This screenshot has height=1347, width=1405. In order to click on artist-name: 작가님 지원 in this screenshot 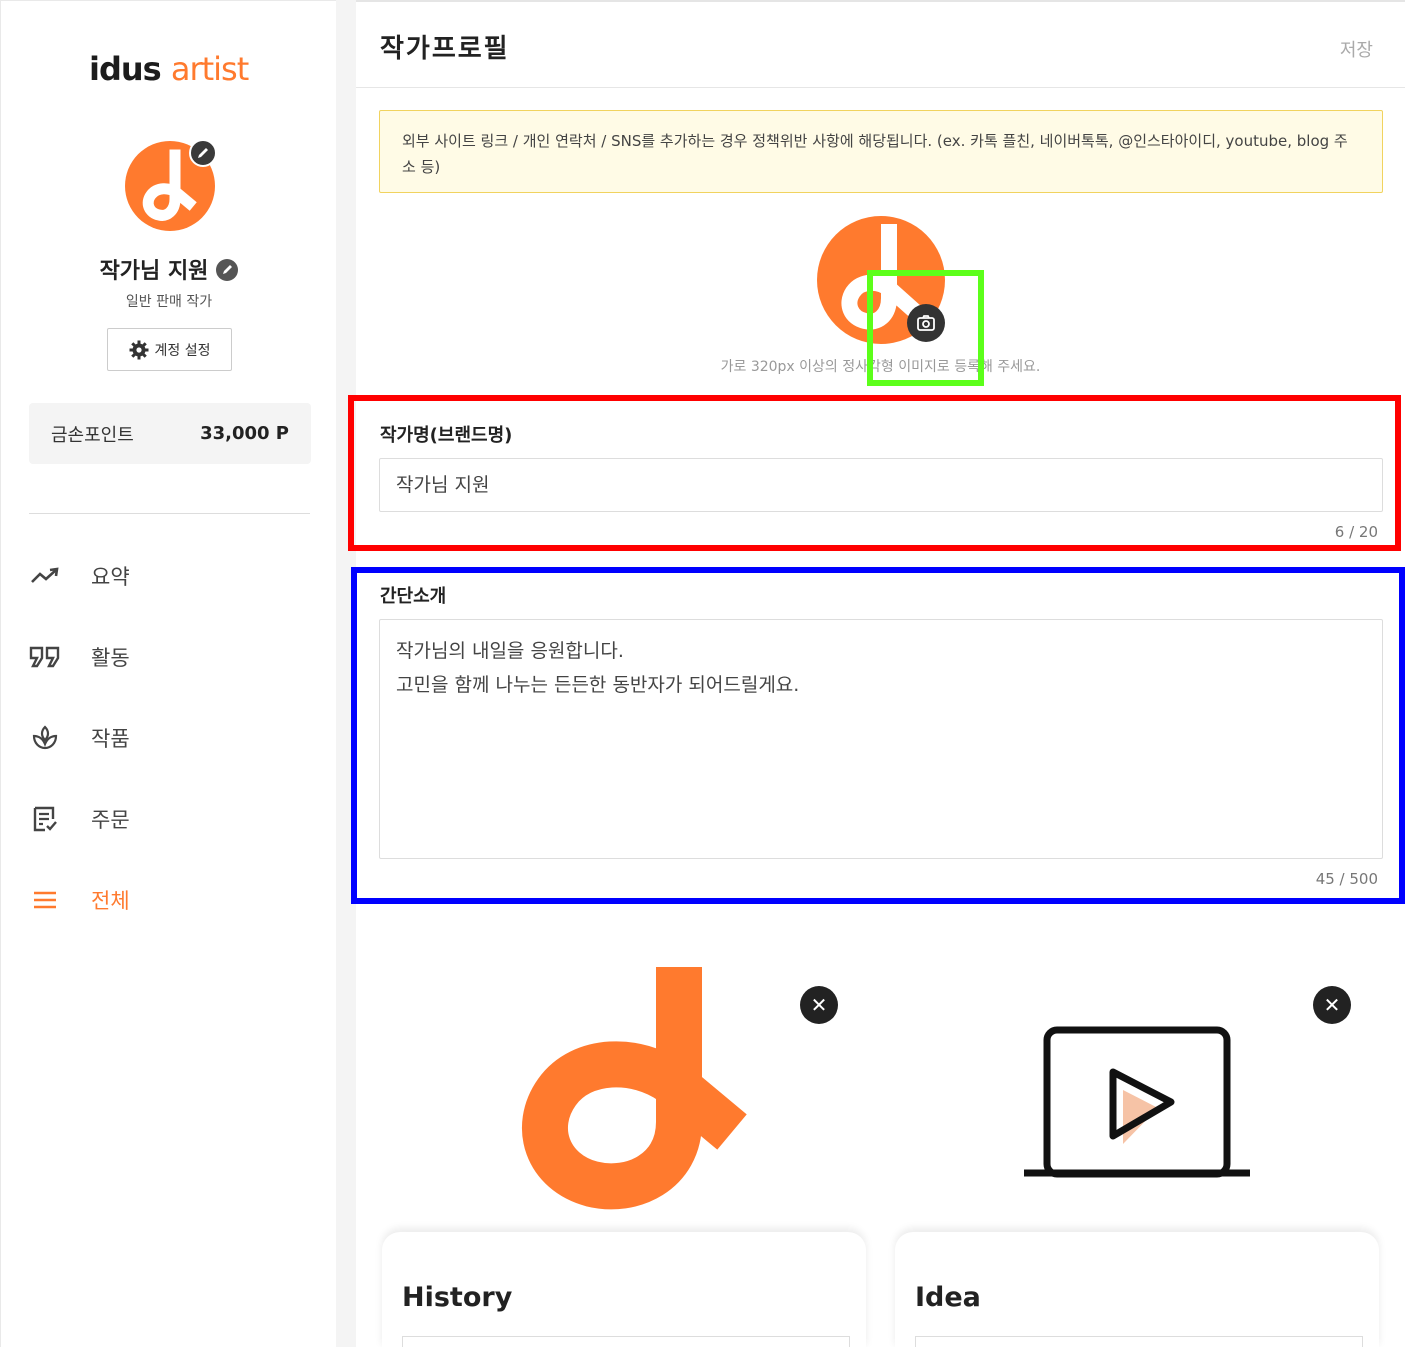, I will do `click(169, 269)`.